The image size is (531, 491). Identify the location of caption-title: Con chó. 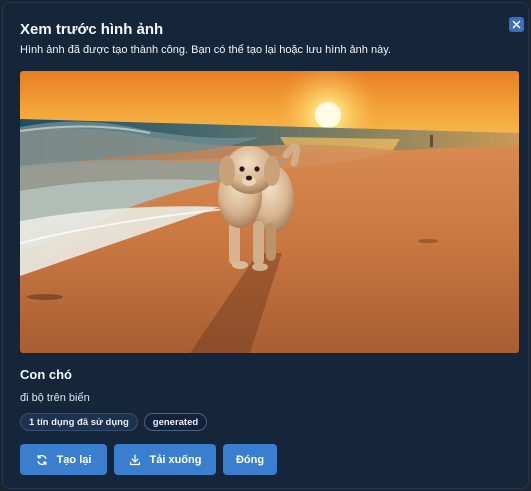
(46, 374).